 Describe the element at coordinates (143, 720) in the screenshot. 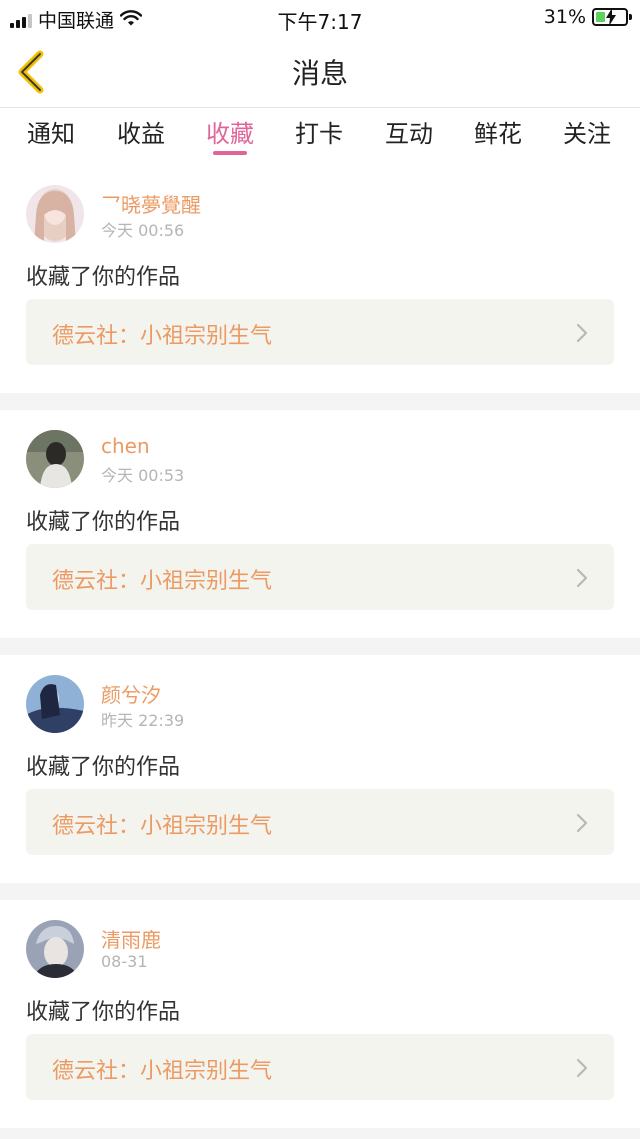

I see `message-time: 昨天 22:39` at that location.